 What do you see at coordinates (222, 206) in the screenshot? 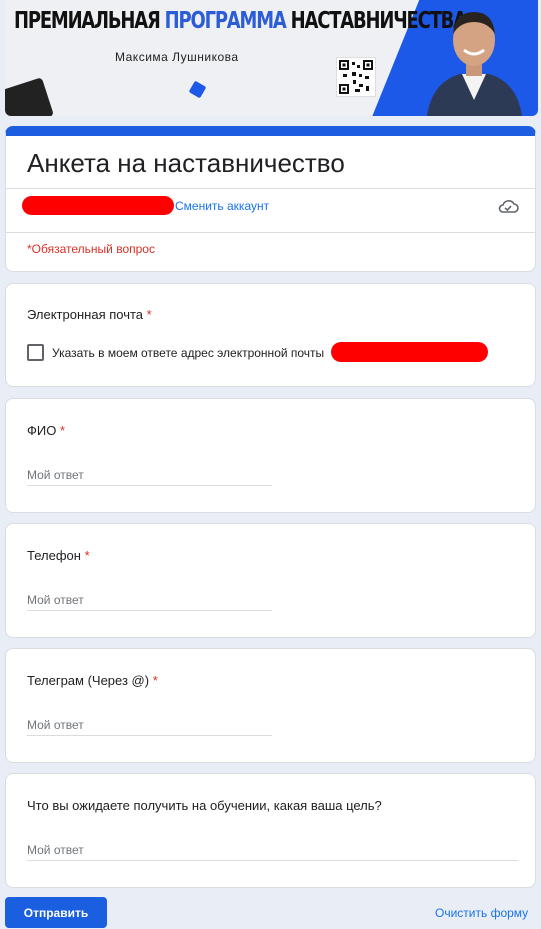
I see `switch-account-link: Сменить аккаунт` at bounding box center [222, 206].